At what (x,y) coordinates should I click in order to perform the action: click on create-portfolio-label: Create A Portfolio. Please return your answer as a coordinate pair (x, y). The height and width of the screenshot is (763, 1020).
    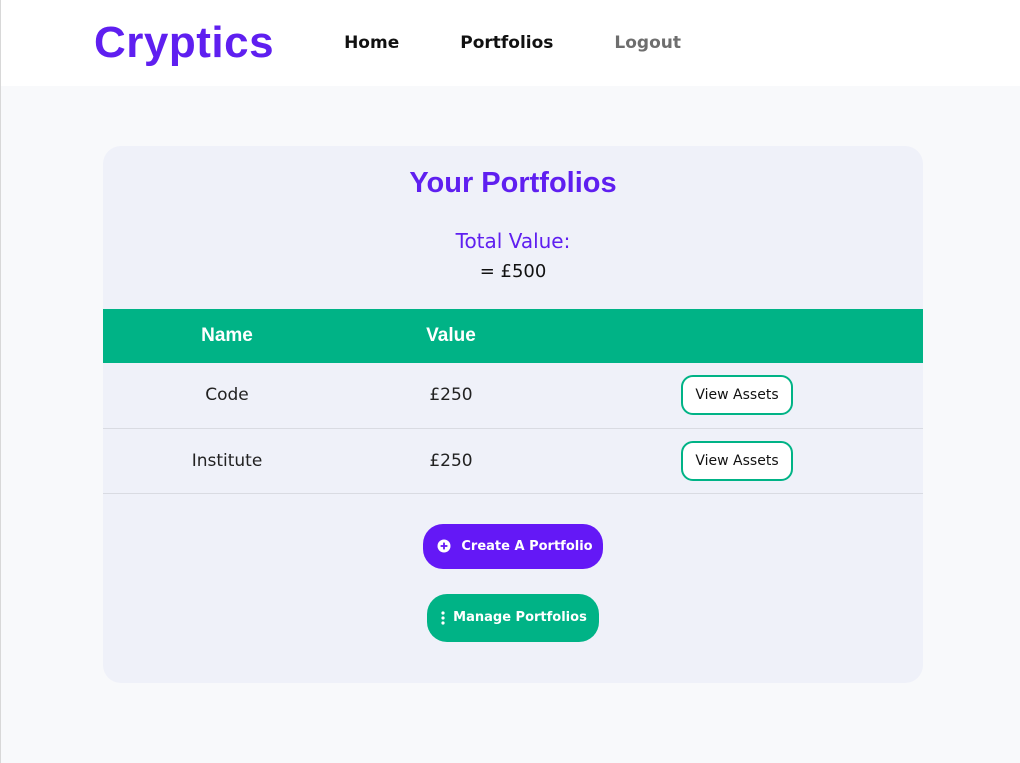
    Looking at the image, I should click on (527, 546).